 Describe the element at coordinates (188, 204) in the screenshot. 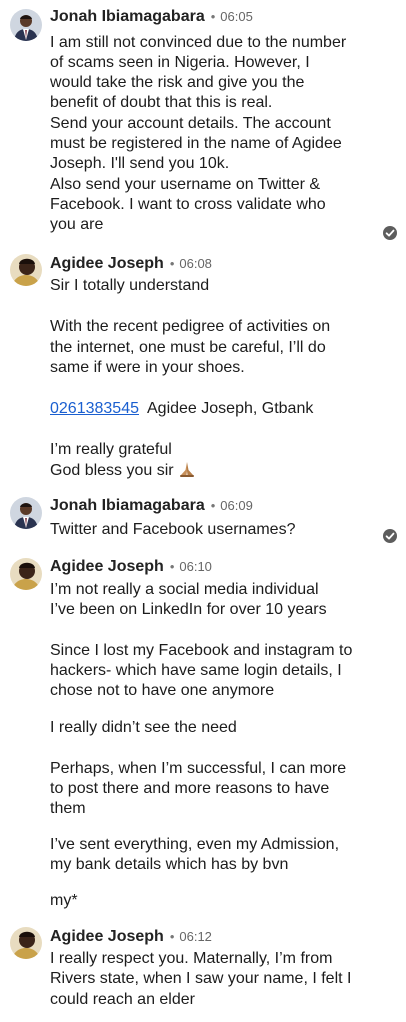

I see `message-text-line: Facebook. I want to cross validate who` at that location.